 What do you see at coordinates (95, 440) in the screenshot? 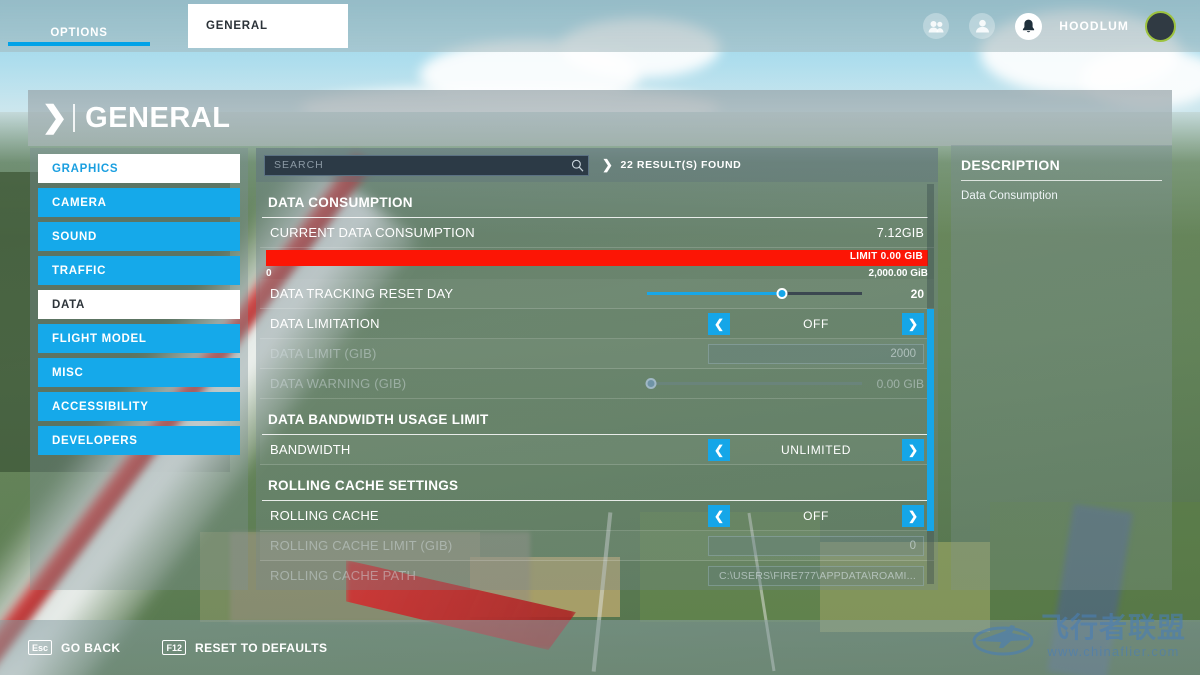
I see `sidebar-item-label: DEVELOPERS` at bounding box center [95, 440].